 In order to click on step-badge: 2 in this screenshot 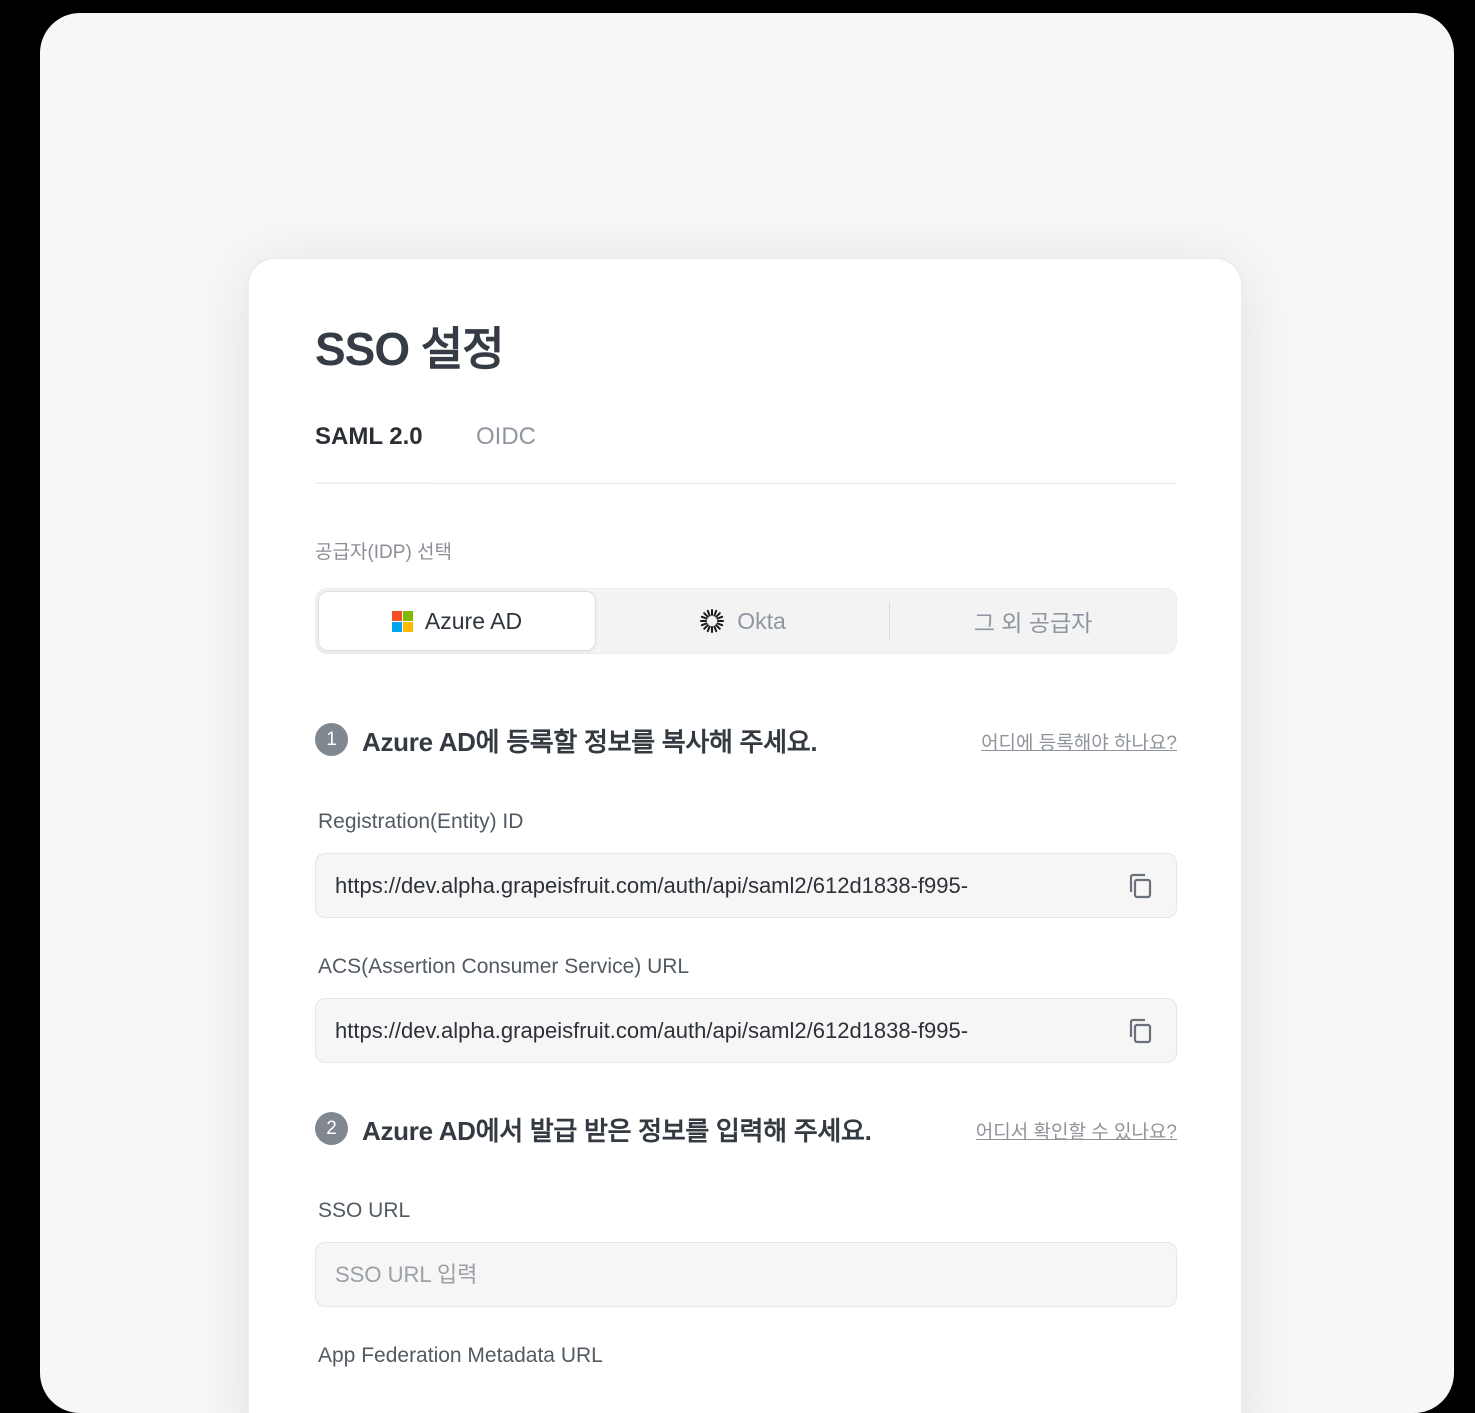, I will do `click(331, 1128)`.